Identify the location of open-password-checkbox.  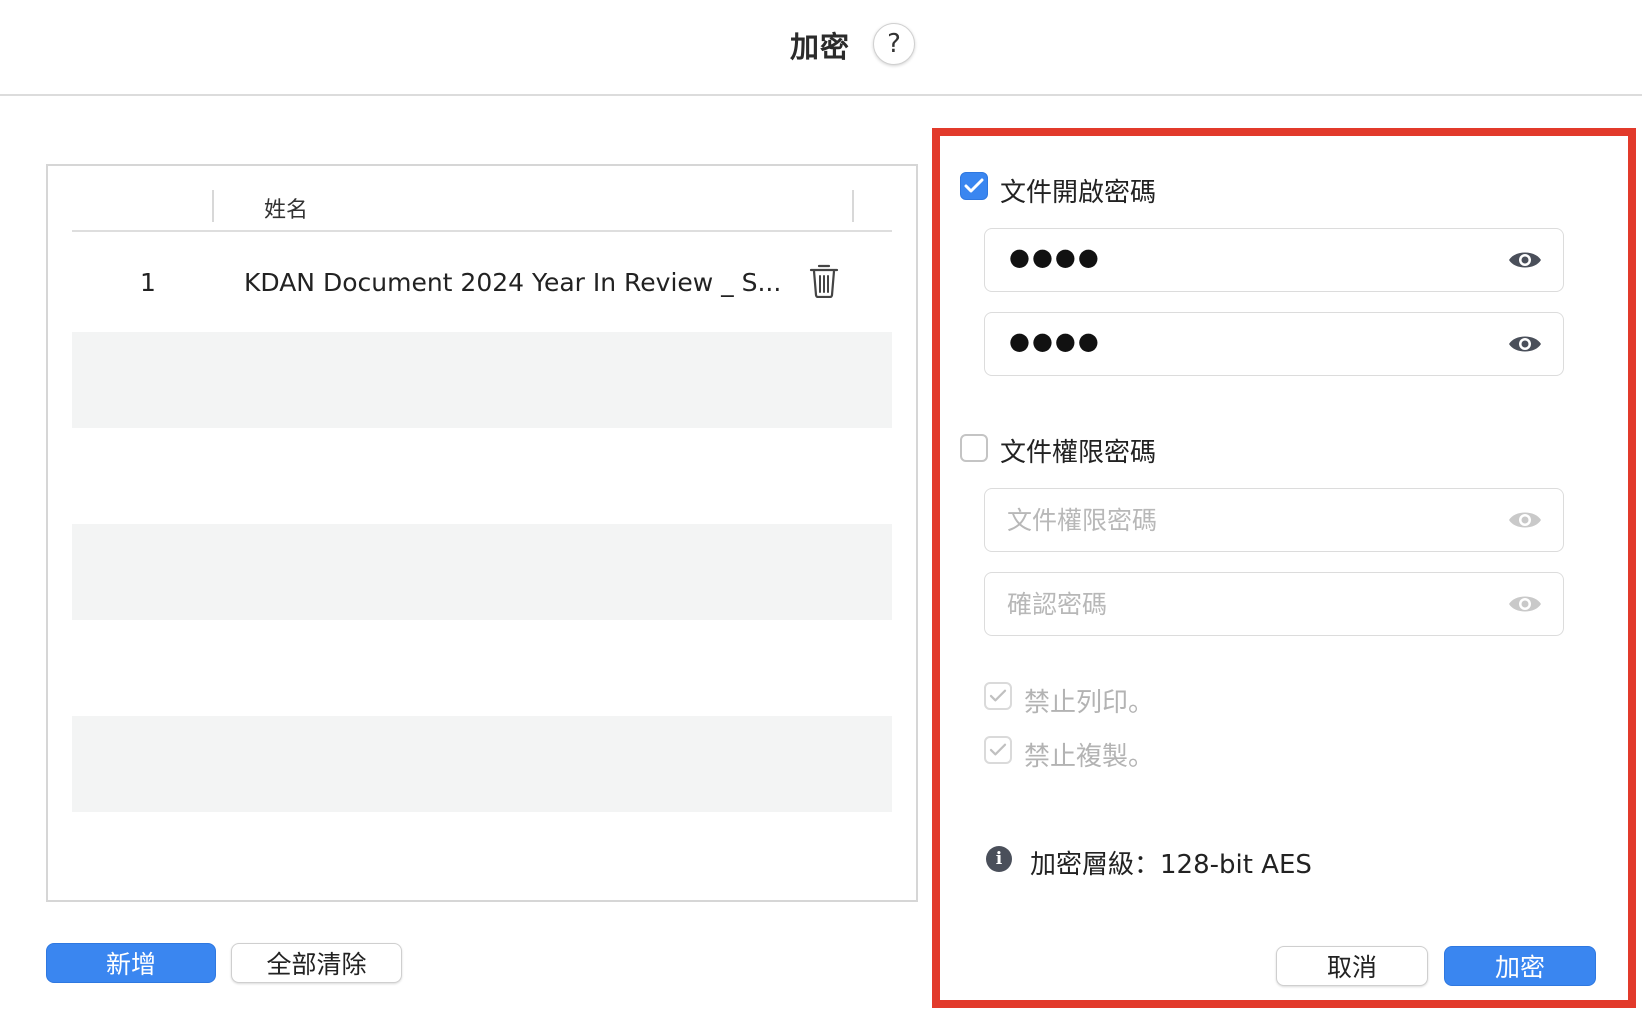
(974, 186).